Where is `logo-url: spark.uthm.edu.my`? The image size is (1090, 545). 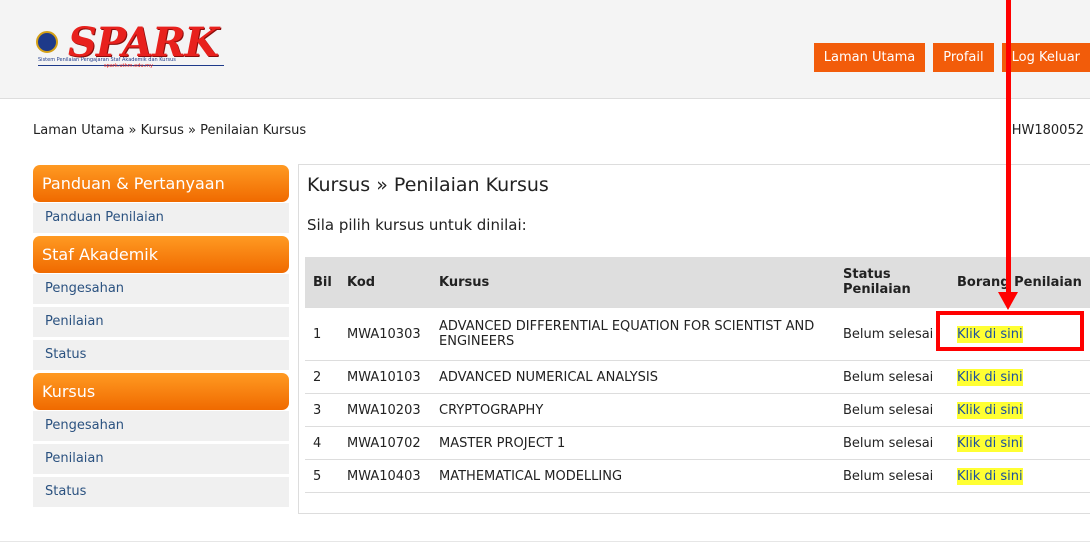
logo-url: spark.uthm.edu.my is located at coordinates (128, 66).